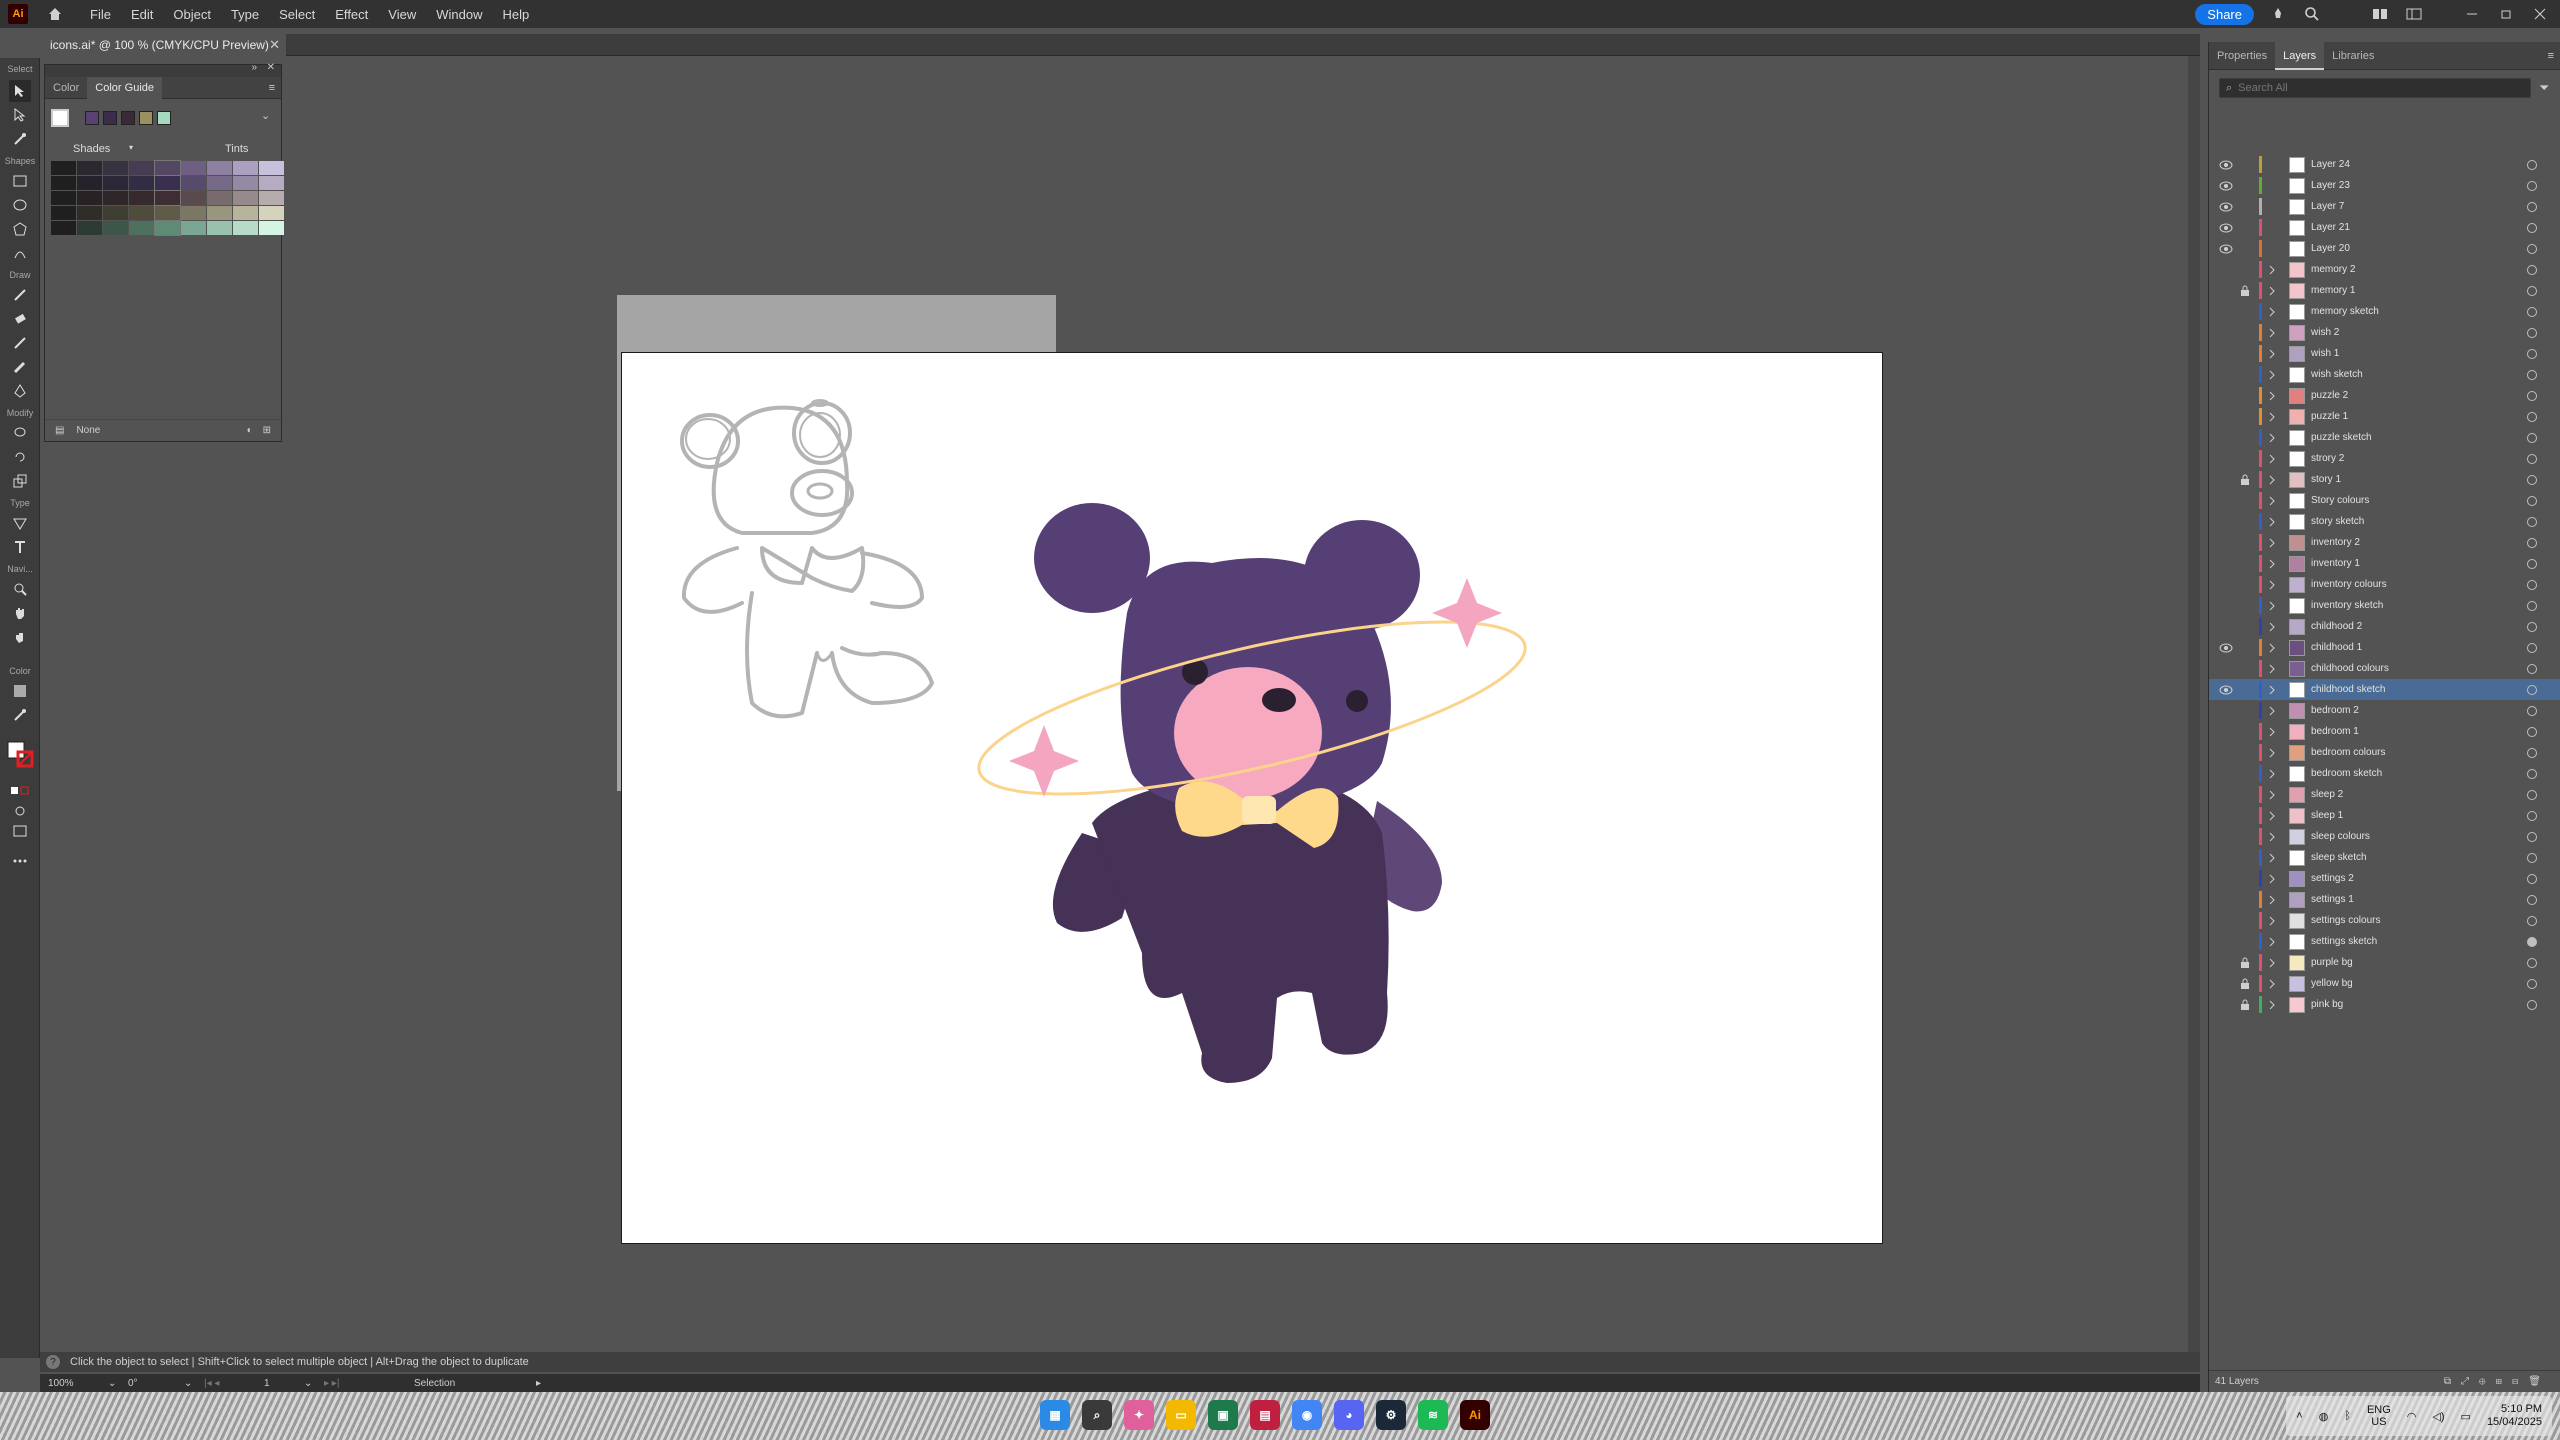 Image resolution: width=2560 pixels, height=1440 pixels. I want to click on document-tab: icons.ai* @ 100 % (CMYK/CPU Preview) ✕, so click(163, 45).